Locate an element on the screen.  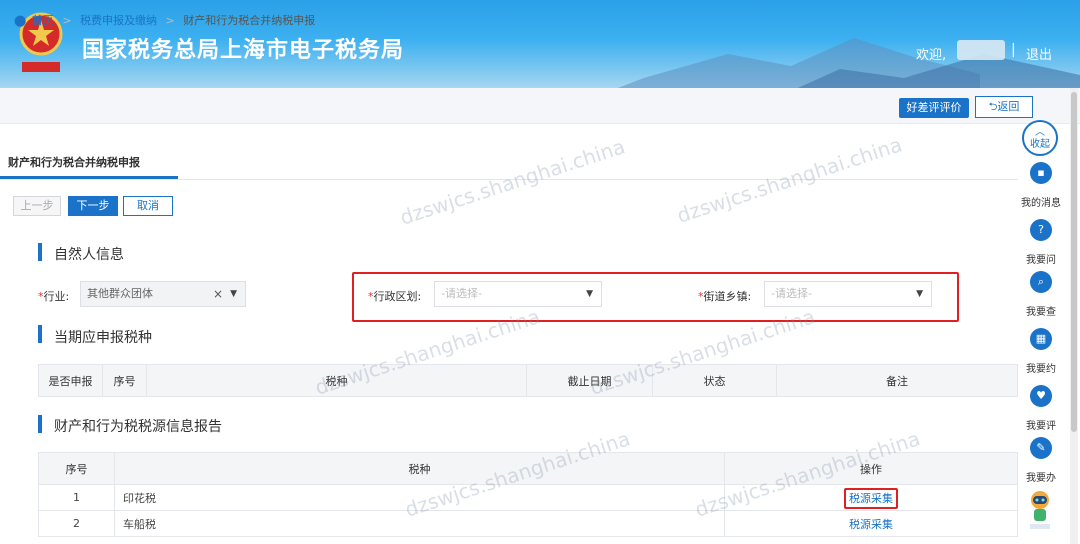
street-placeholder: -请选择- is located at coordinates (791, 293).